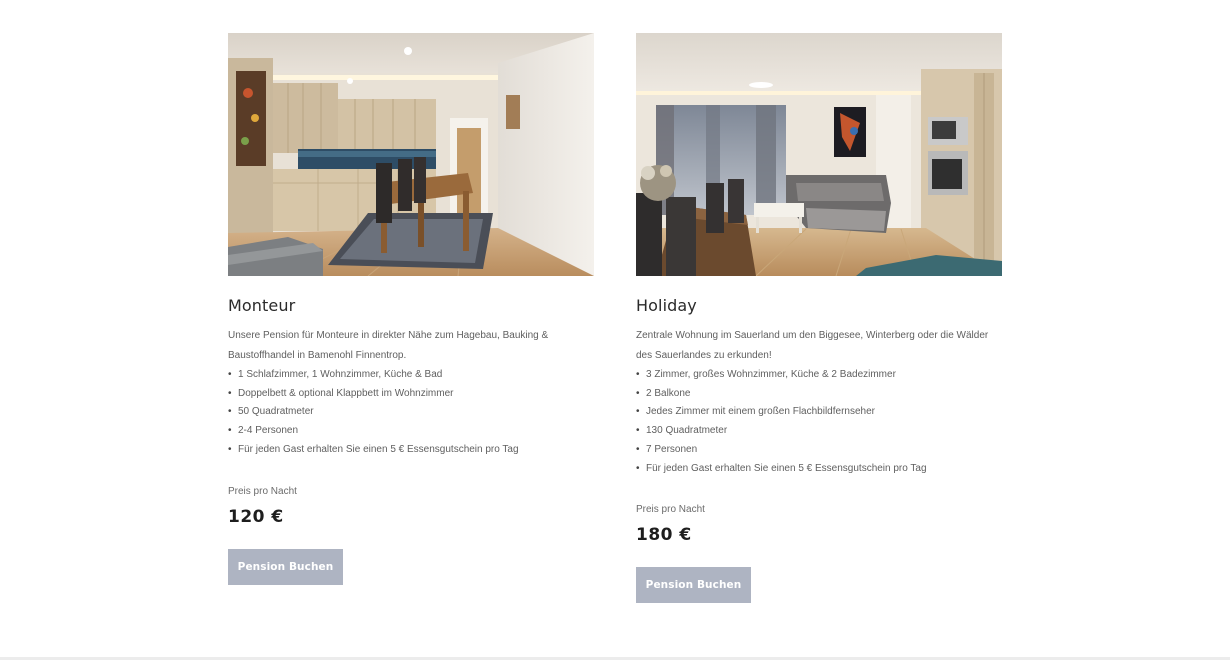  I want to click on apartment-photo-holiday, so click(819, 154).